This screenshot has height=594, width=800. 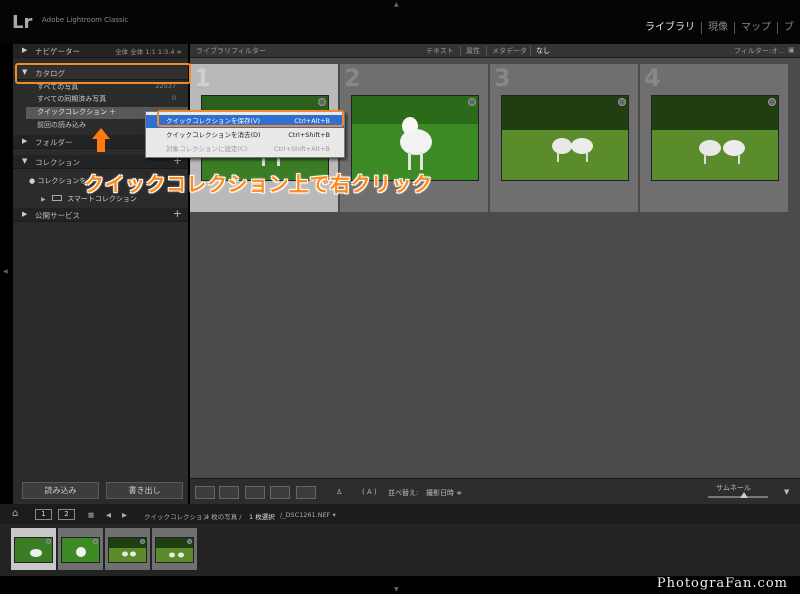 What do you see at coordinates (309, 135) in the screenshot?
I see `menu-item-shortcut: Ctrl+Shift+B` at bounding box center [309, 135].